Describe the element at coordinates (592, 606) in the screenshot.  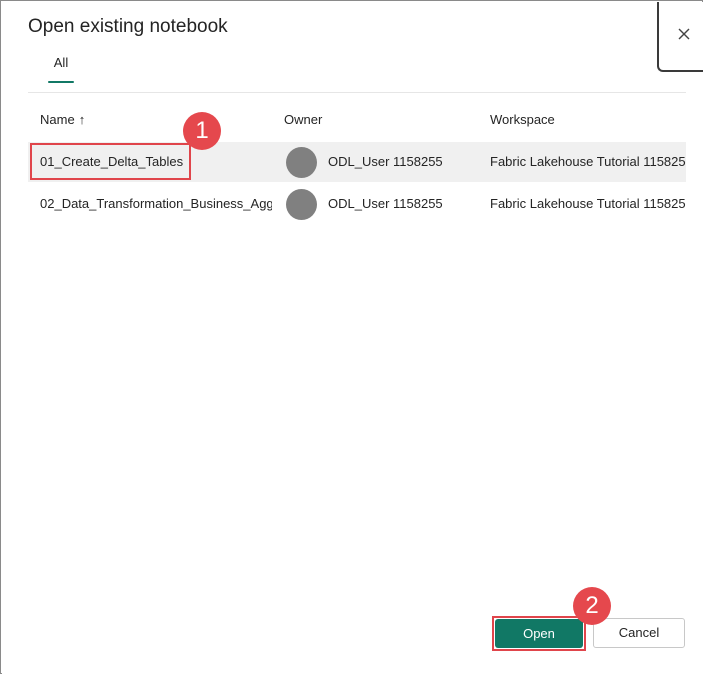
I see `step2-badge: 2` at that location.